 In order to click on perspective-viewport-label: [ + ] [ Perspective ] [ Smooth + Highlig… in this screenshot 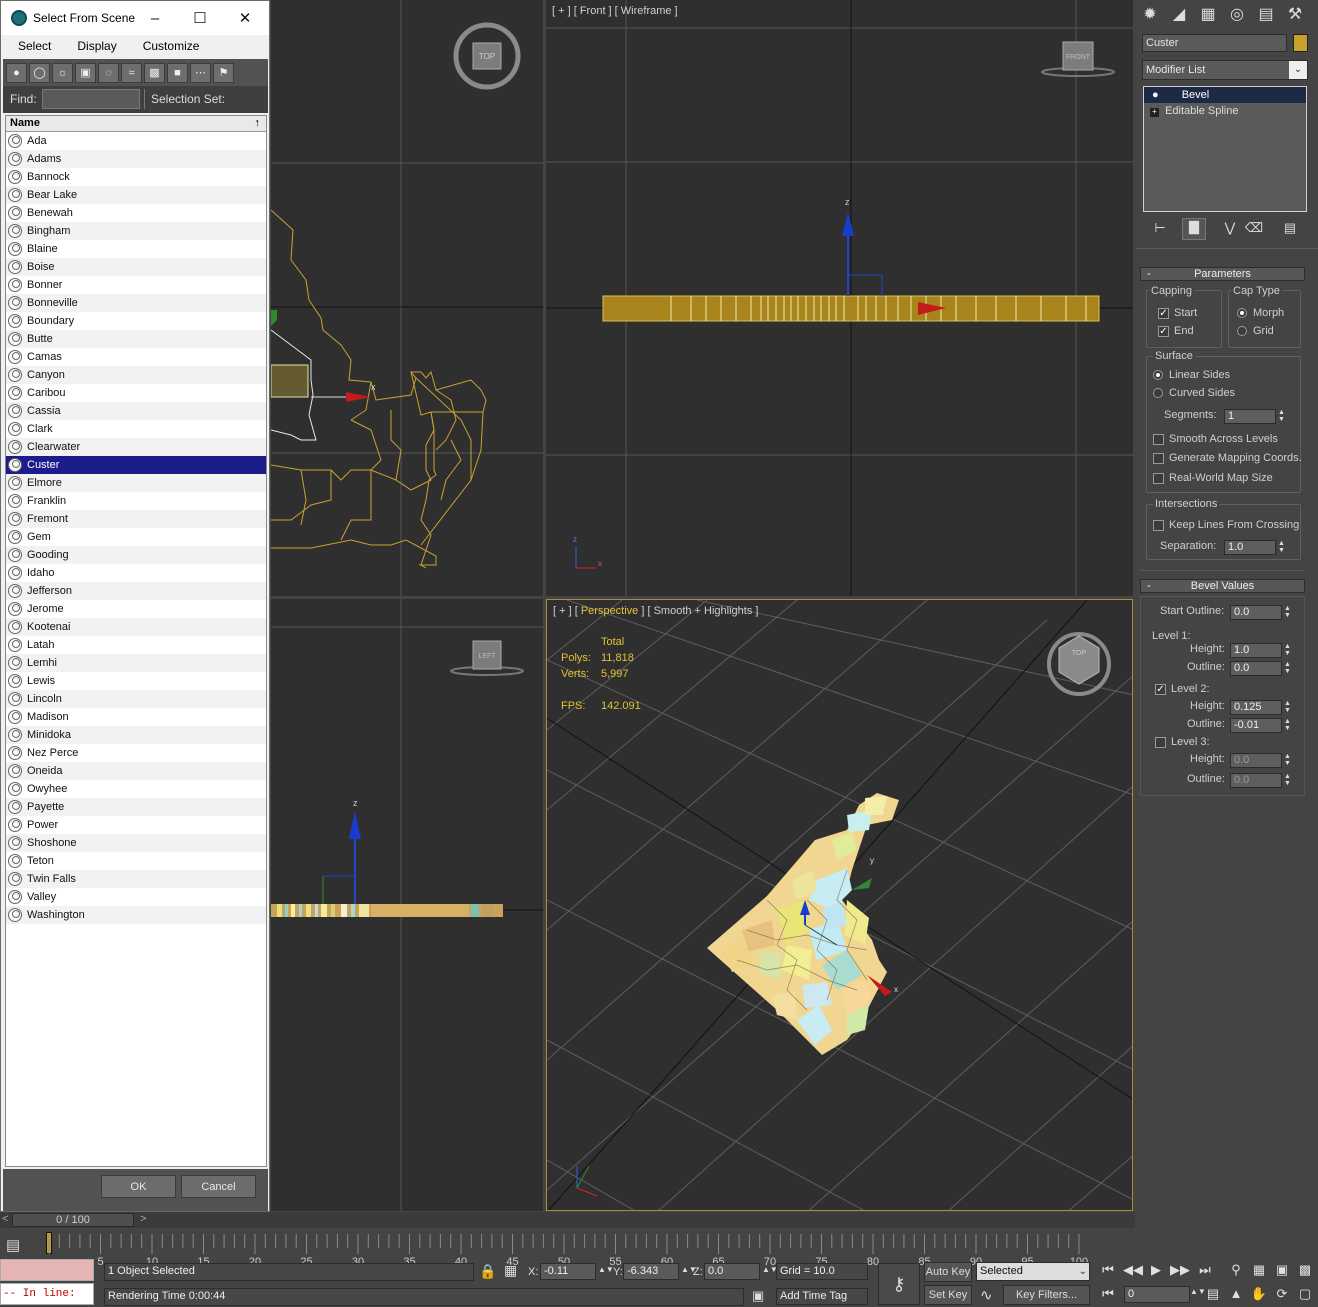, I will do `click(655, 611)`.